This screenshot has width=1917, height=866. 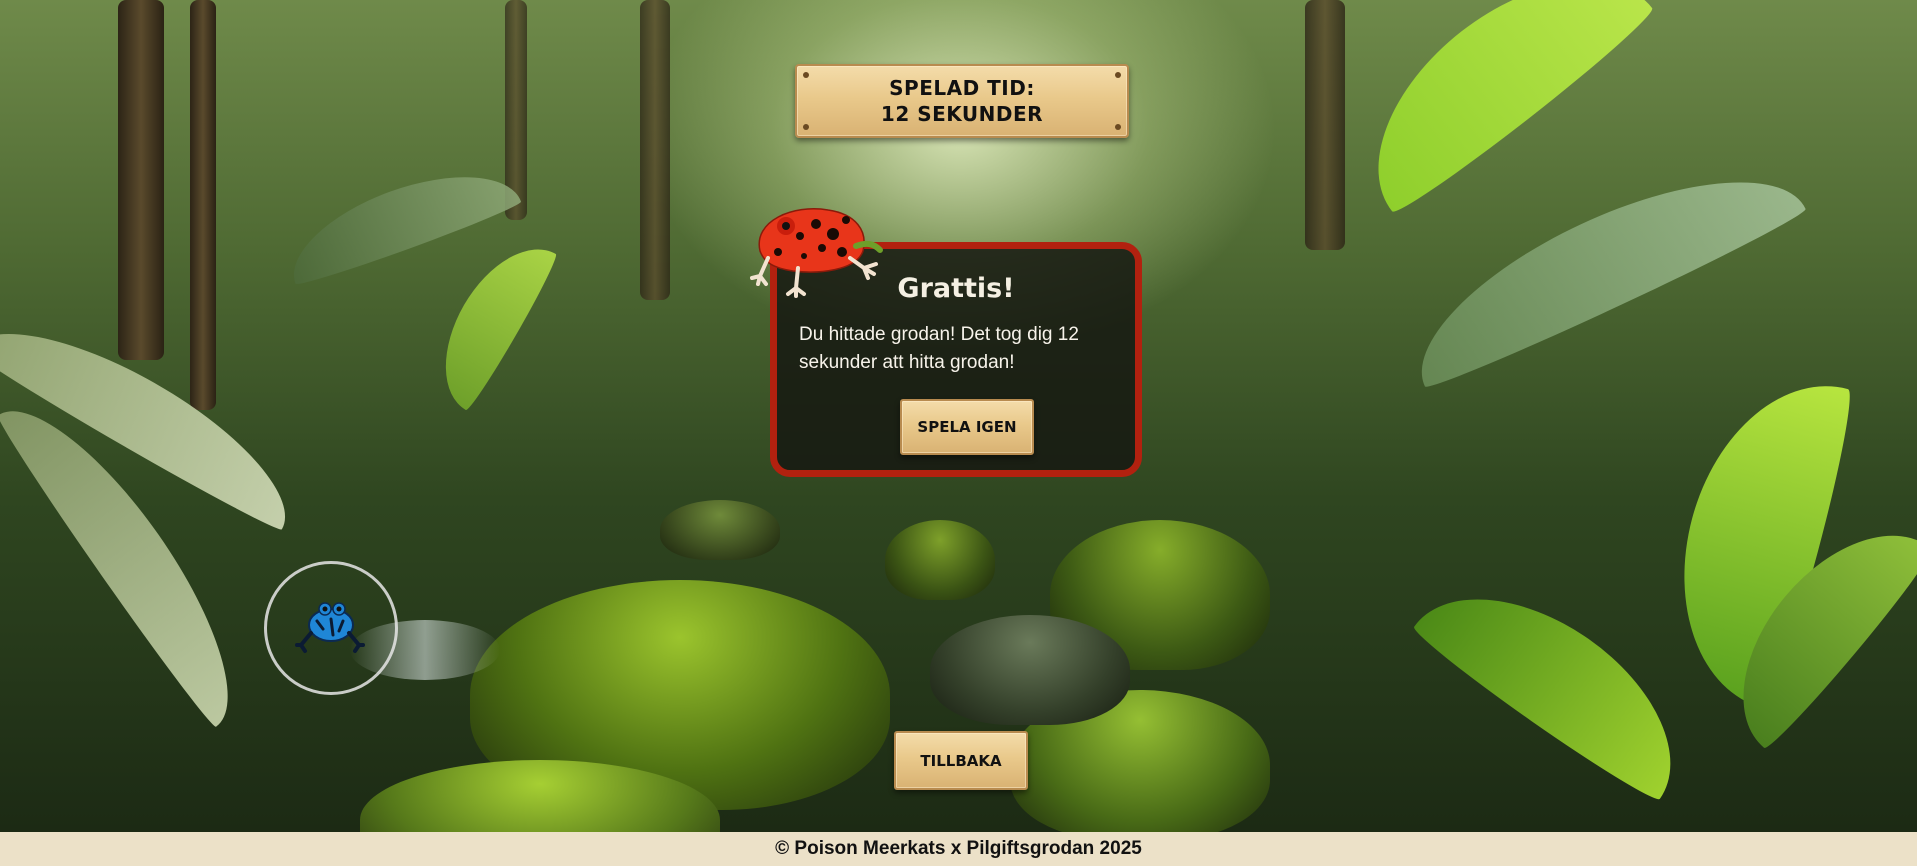 I want to click on footer-copyright: © Poison Meerkats x Pilgiftsgrodan 2025, so click(x=958, y=848).